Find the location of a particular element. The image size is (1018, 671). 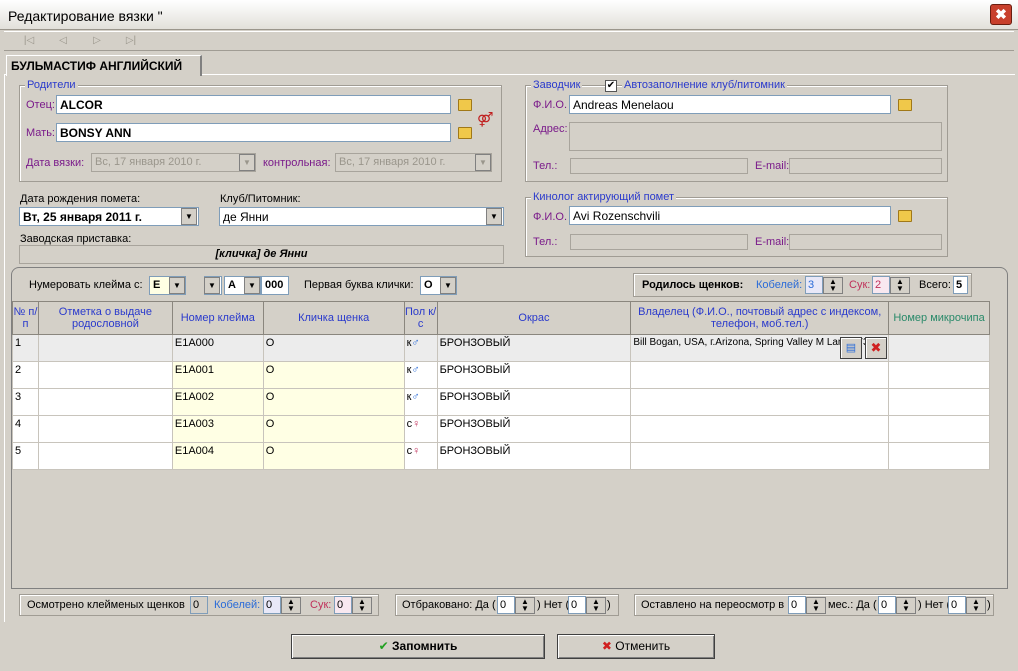

rejected-yes-value: 0 is located at coordinates (506, 605).